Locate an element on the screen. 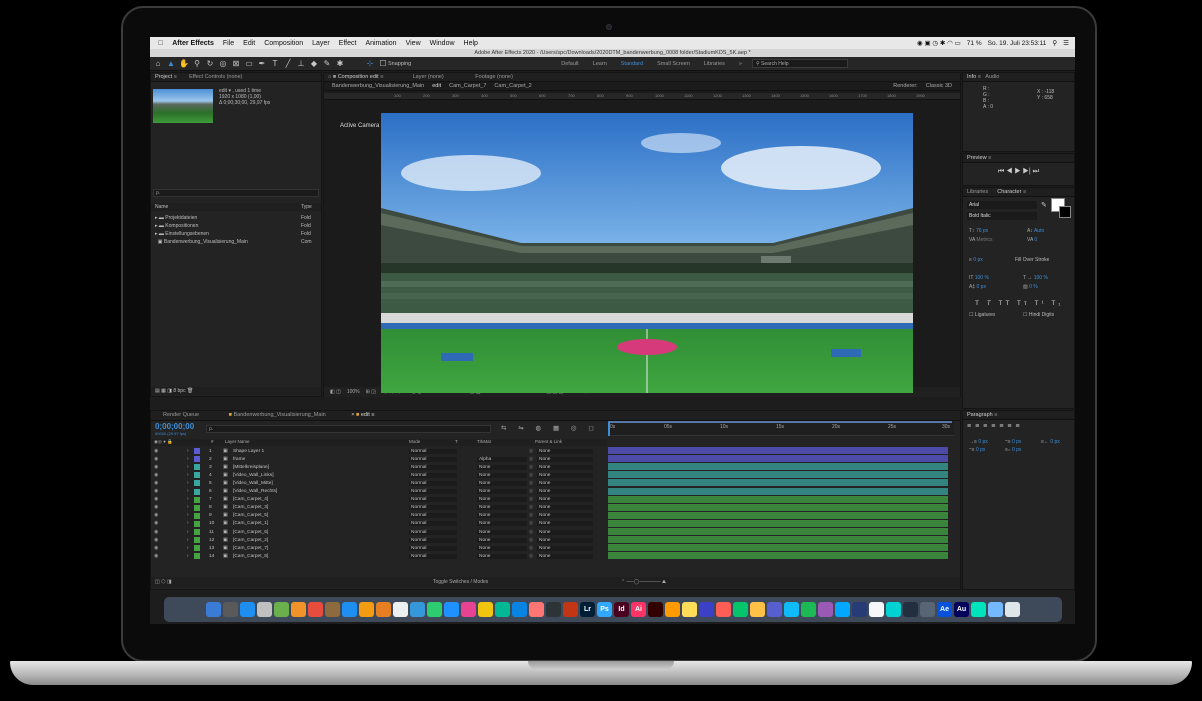 The image size is (1202, 701). search-help-input: ⚲ Search Help is located at coordinates (799, 63).